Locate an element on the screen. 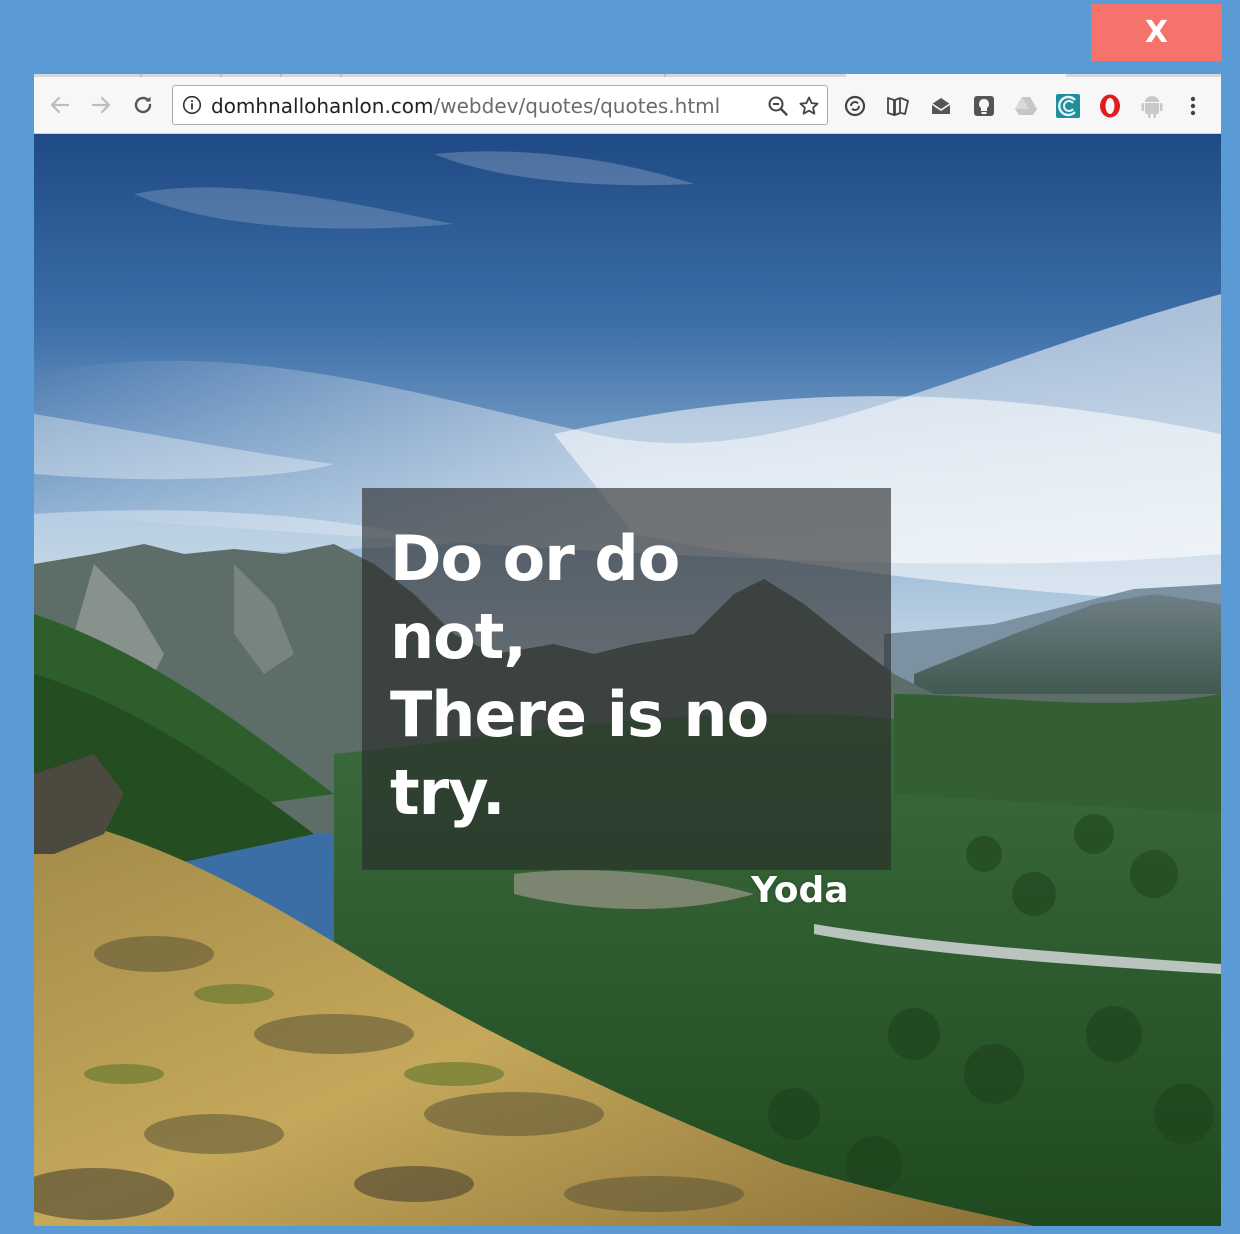  book-extension-button is located at coordinates (898, 106).